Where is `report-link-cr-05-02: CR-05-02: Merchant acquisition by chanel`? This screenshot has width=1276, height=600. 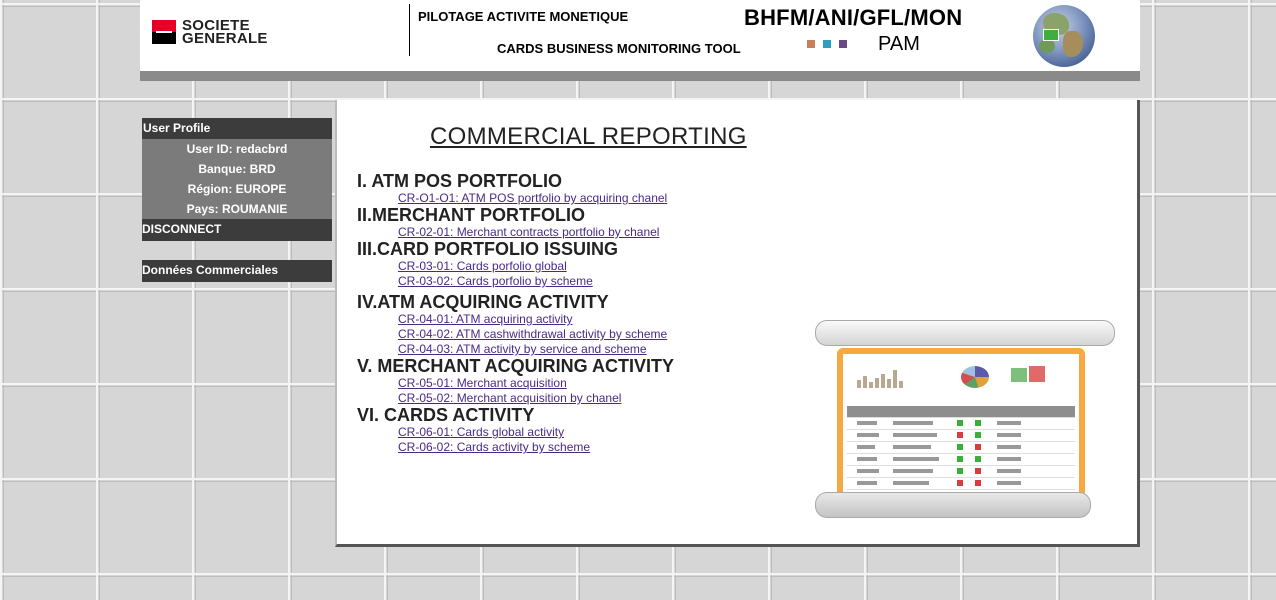
report-link-cr-05-02: CR-05-02: Merchant acquisition by chanel is located at coordinates (536, 398).